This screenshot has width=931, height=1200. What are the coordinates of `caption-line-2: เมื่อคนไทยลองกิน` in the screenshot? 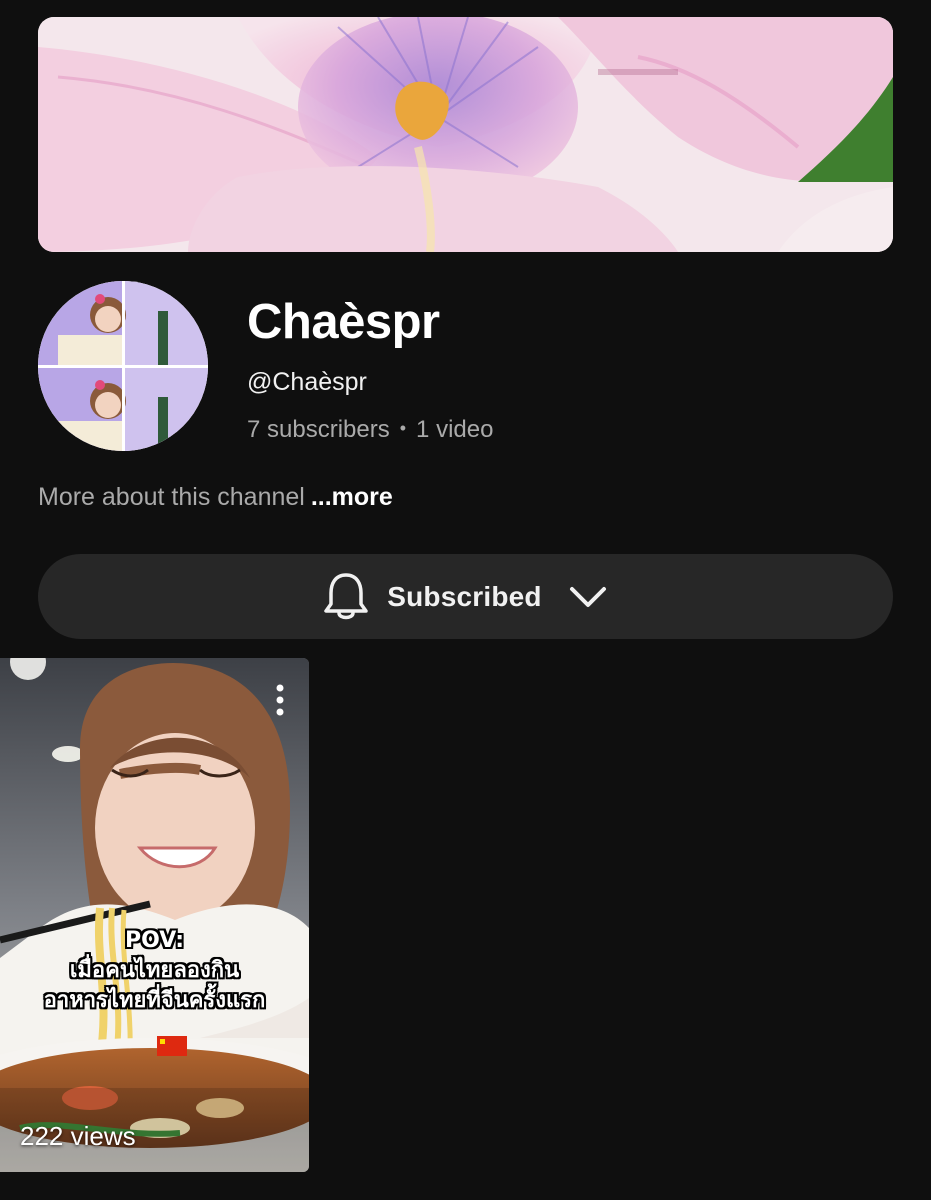 It's located at (154, 970).